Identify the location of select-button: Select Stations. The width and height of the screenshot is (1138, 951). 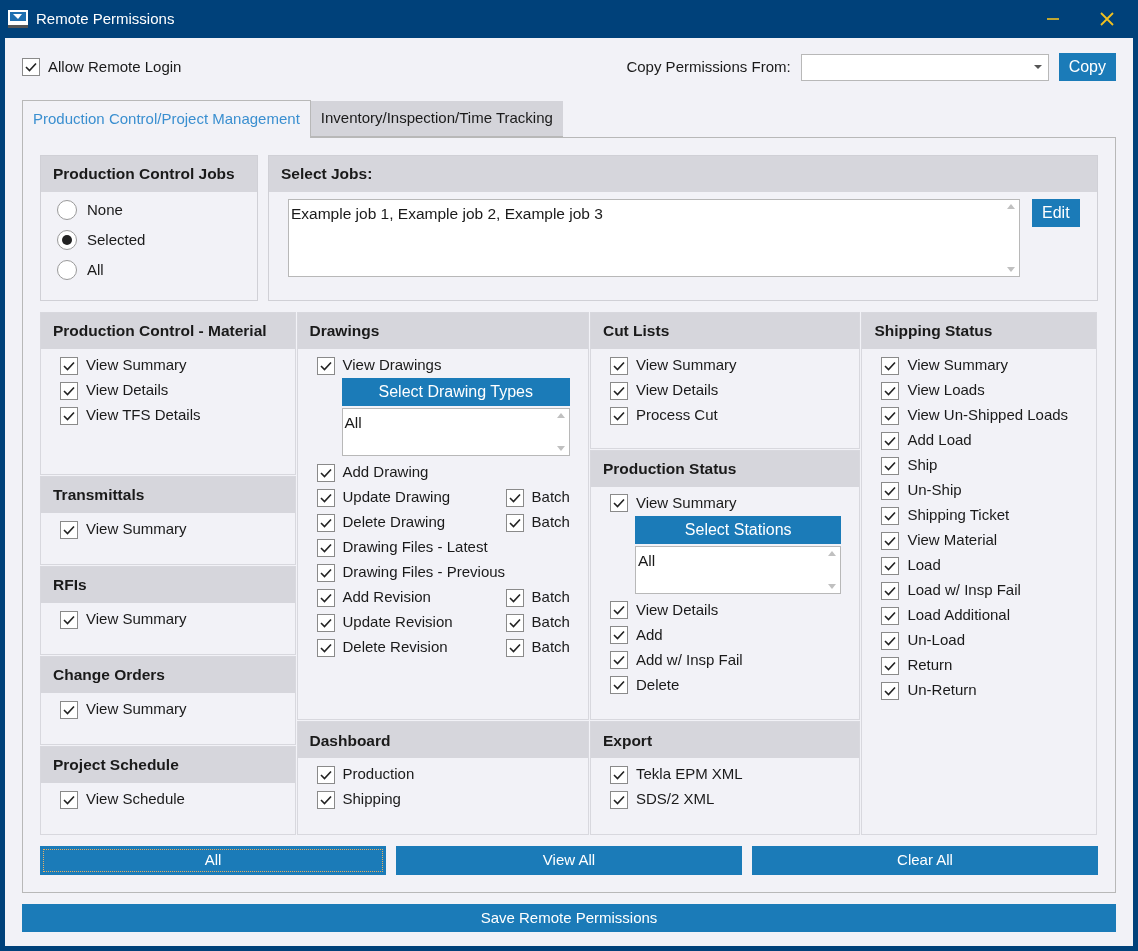
(738, 529).